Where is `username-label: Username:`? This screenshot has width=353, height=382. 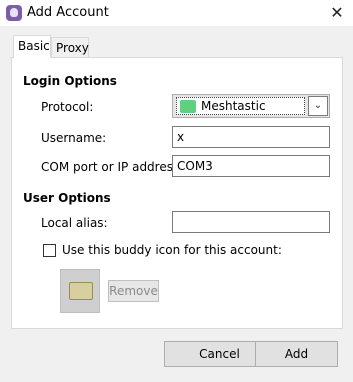 username-label: Username: is located at coordinates (74, 138).